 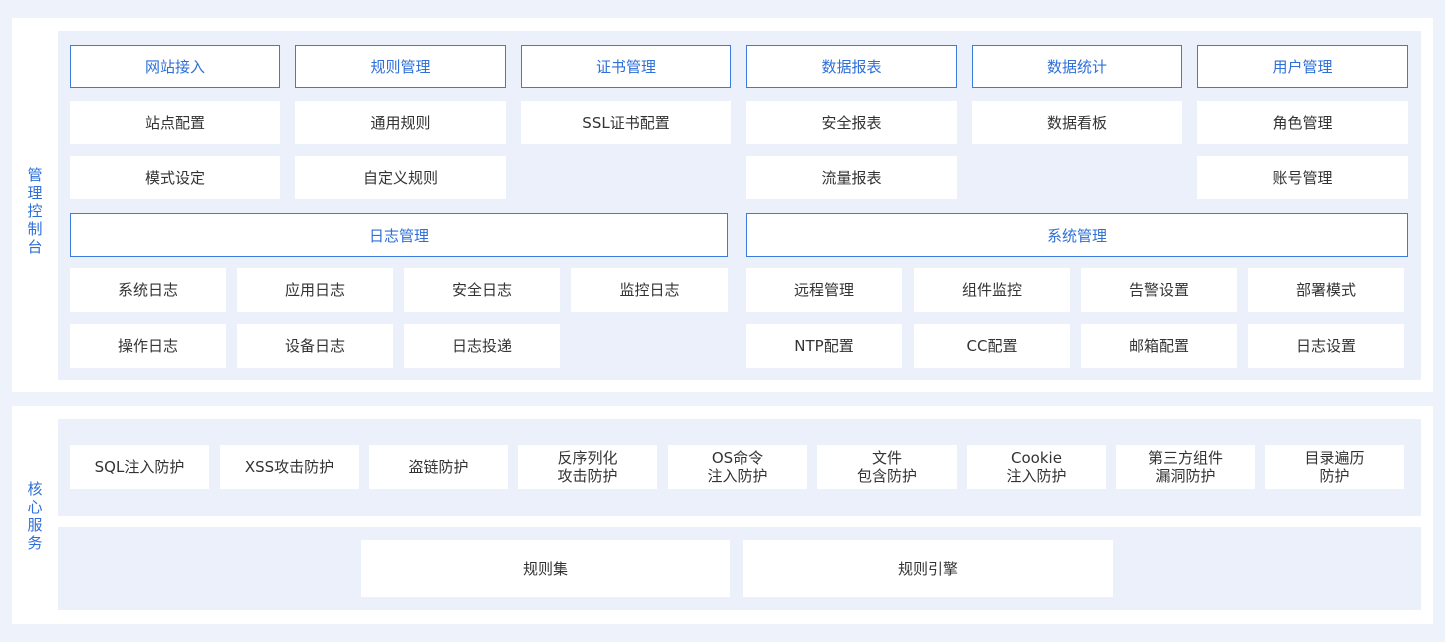 I want to click on item-log-settings: 日志设置, so click(x=1326, y=346).